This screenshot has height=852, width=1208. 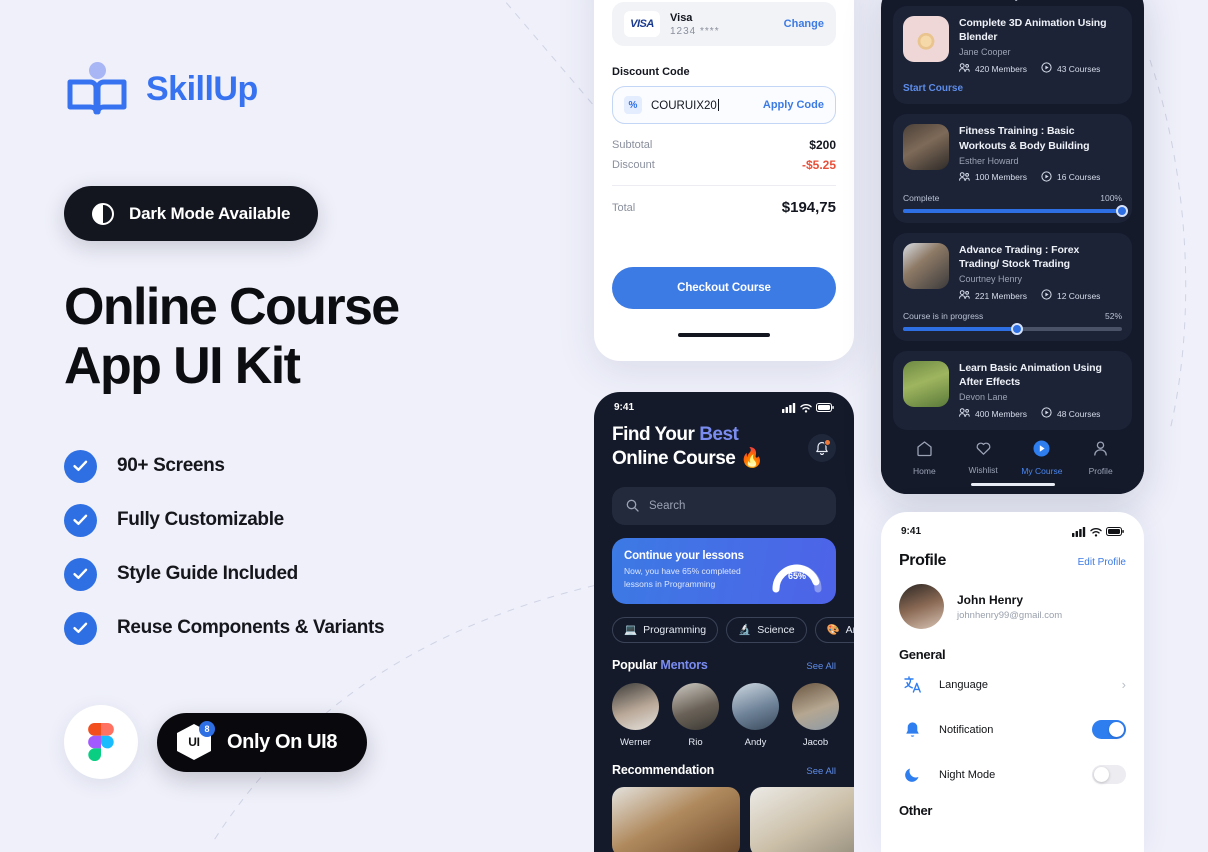 I want to click on figma-badge, so click(x=101, y=742).